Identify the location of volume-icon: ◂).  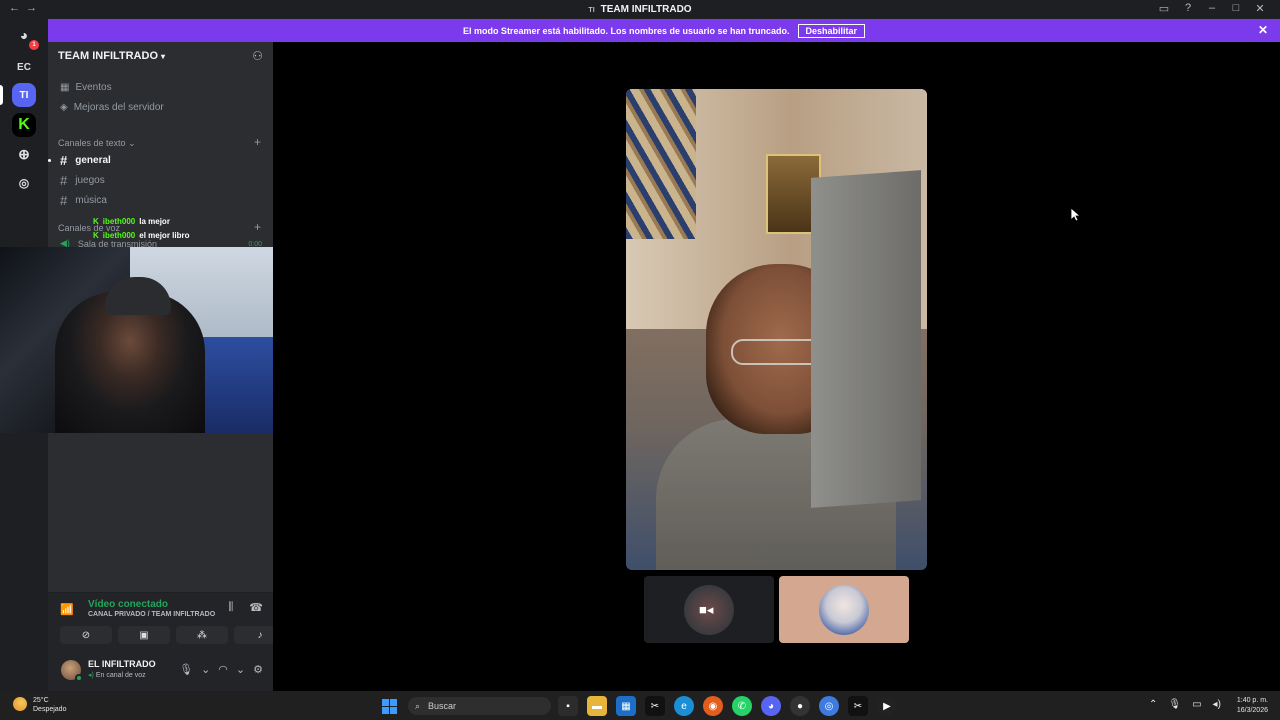
(1217, 704).